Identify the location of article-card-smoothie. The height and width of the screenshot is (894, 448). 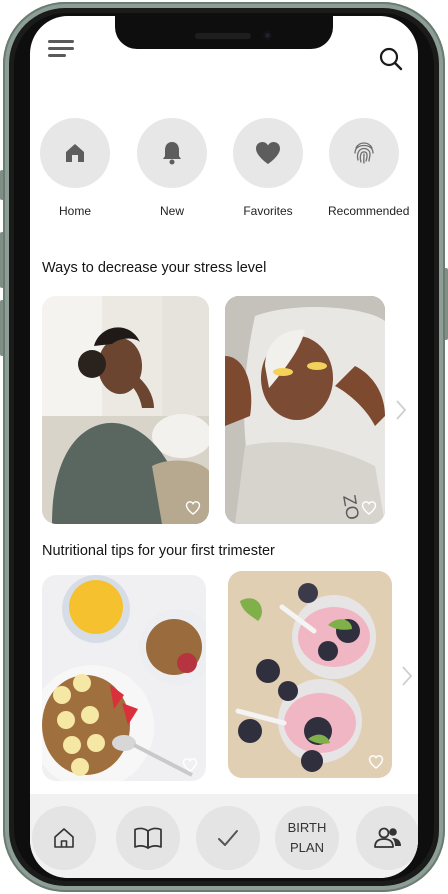
(310, 674).